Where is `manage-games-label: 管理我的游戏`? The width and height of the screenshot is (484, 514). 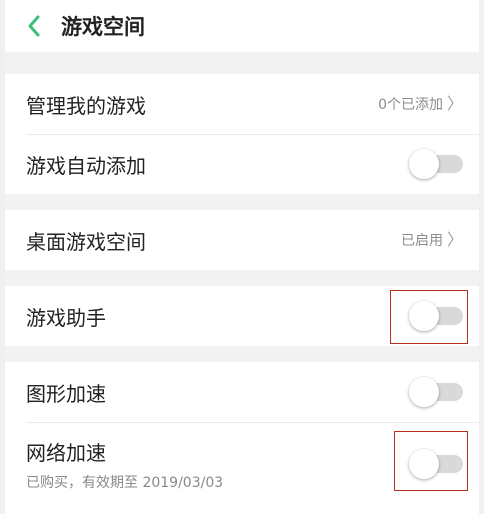
manage-games-label: 管理我的游戏 is located at coordinates (86, 105).